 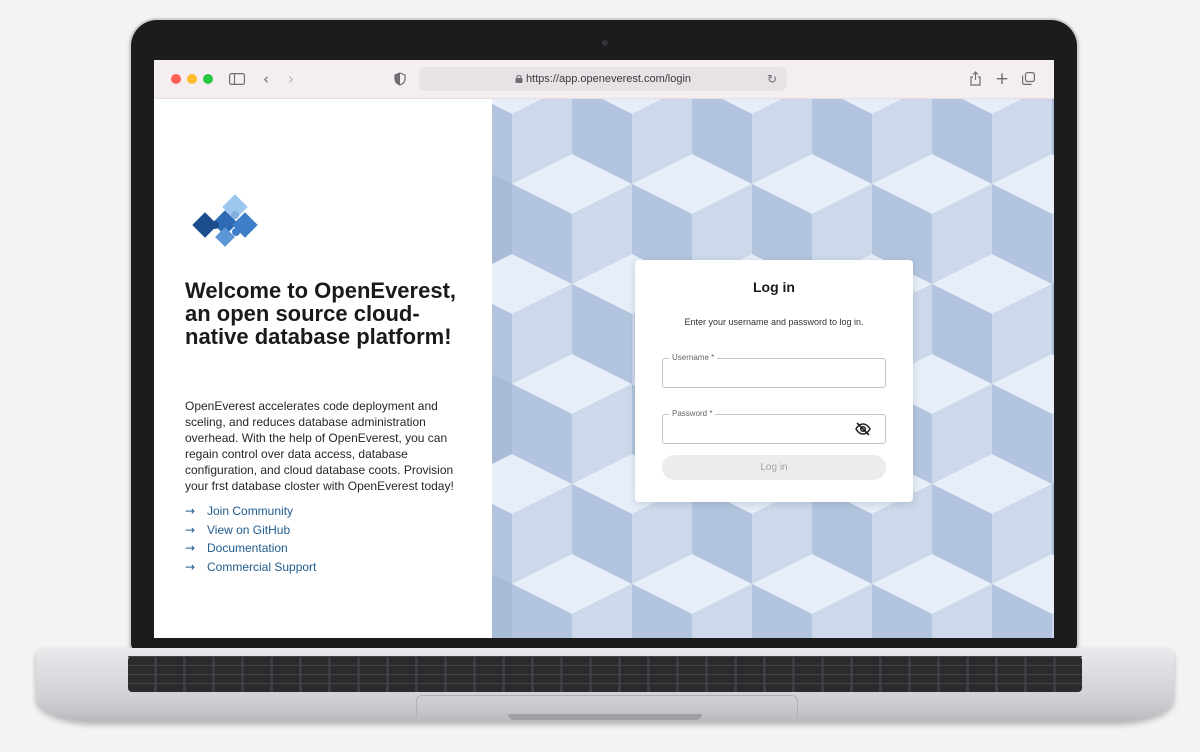 I want to click on link-label: Documentation, so click(x=247, y=548).